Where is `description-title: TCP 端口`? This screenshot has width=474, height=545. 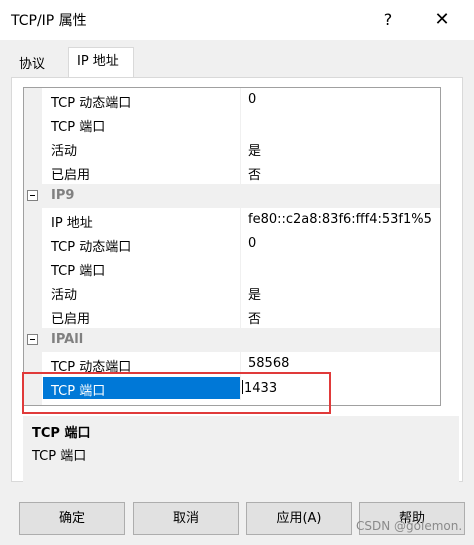
description-title: TCP 端口 is located at coordinates (61, 433).